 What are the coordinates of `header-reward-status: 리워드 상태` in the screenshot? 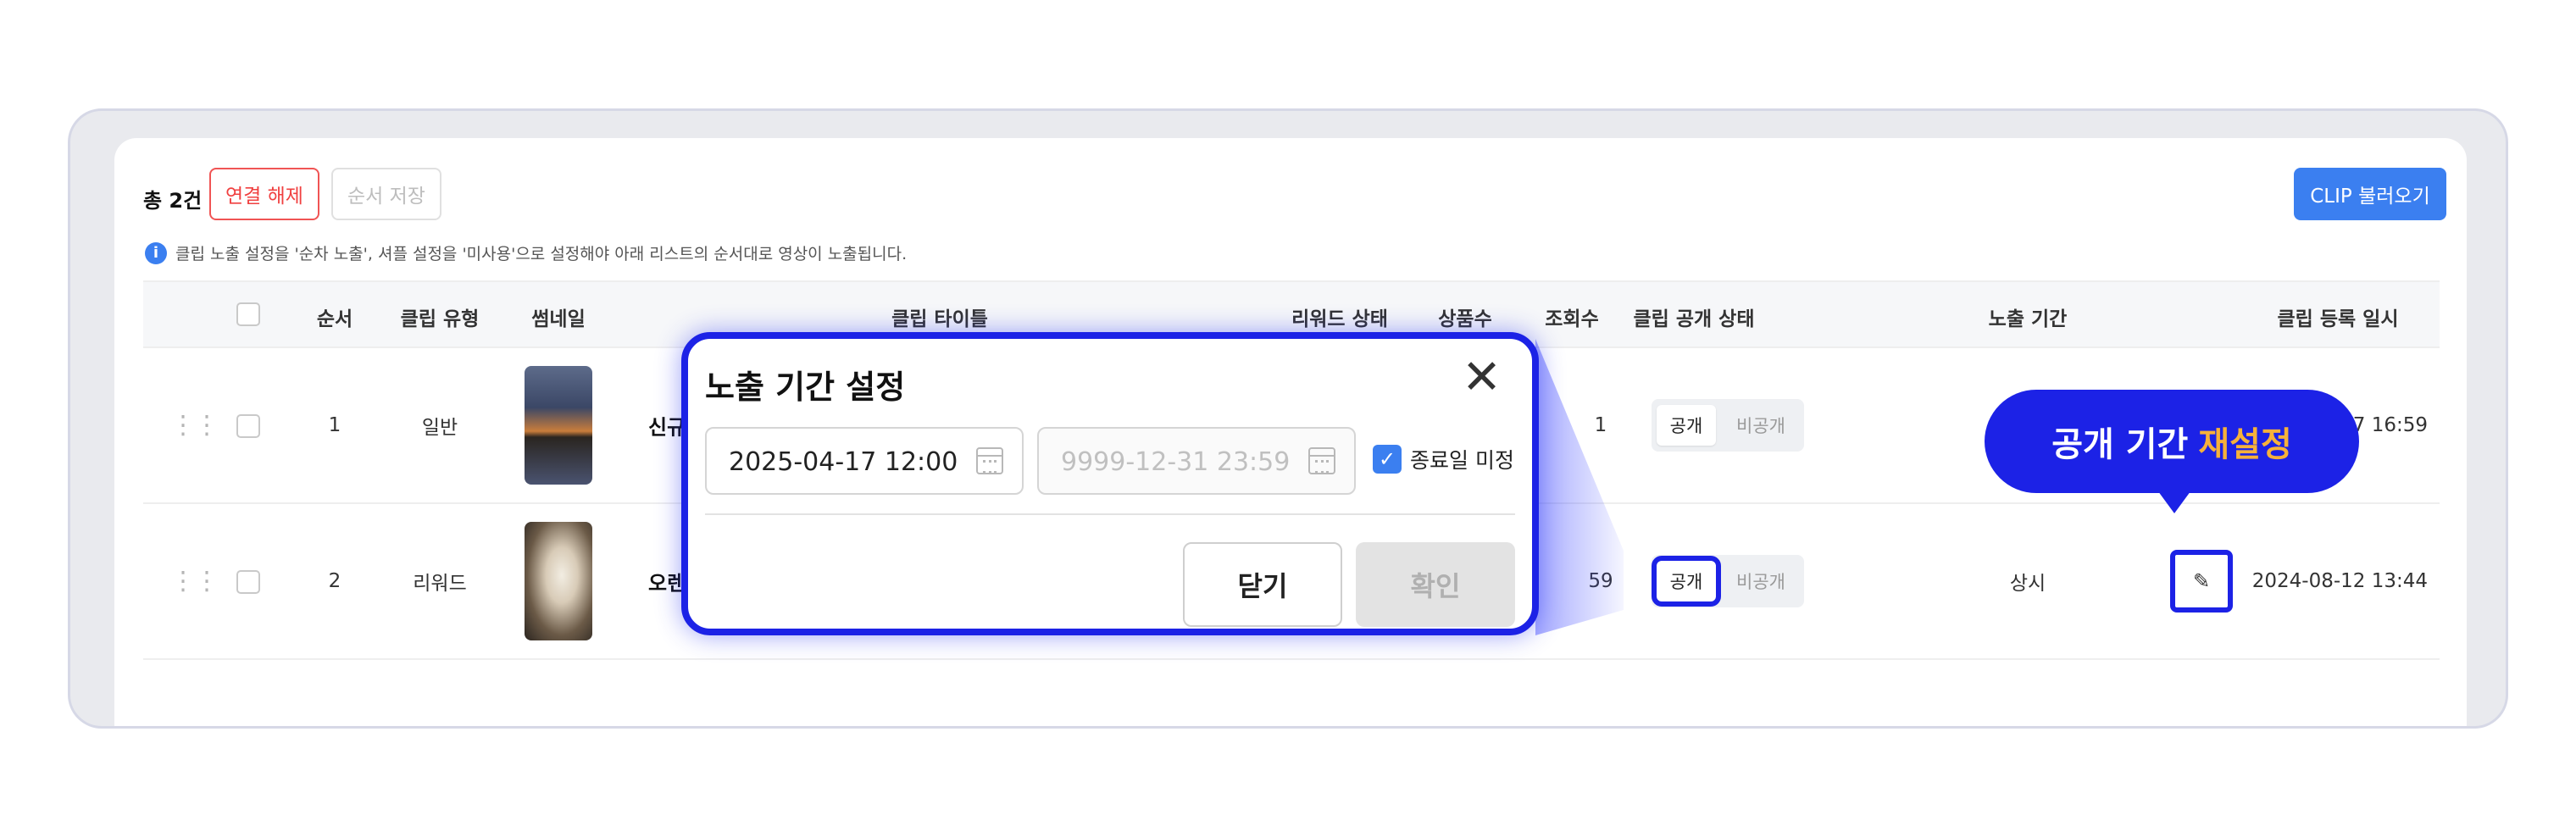 It's located at (1339, 319).